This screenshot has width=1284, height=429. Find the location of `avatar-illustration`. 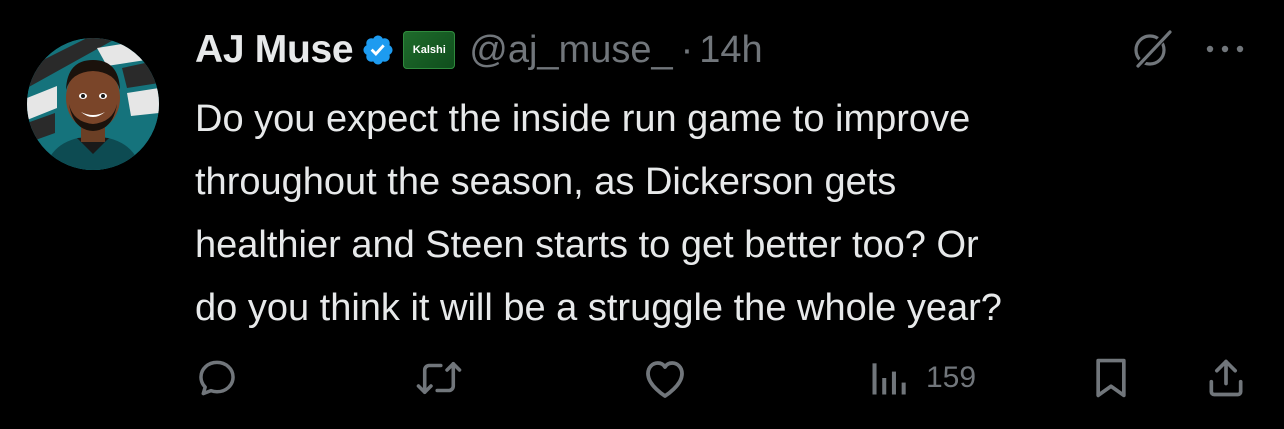

avatar-illustration is located at coordinates (93, 104).